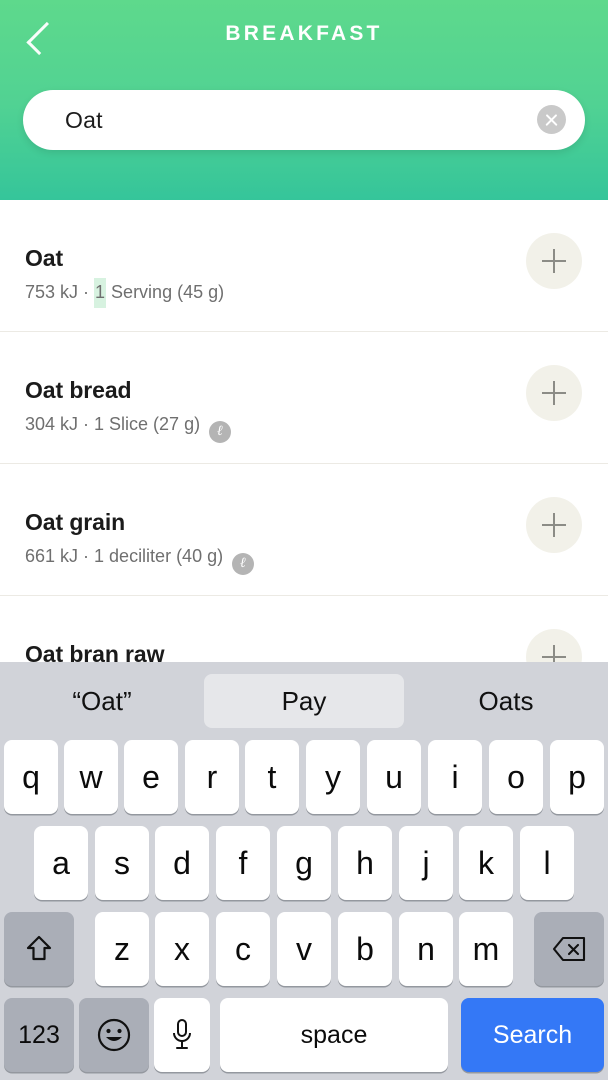 Image resolution: width=608 pixels, height=1080 pixels. What do you see at coordinates (272, 777) in the screenshot?
I see `key-t: t` at bounding box center [272, 777].